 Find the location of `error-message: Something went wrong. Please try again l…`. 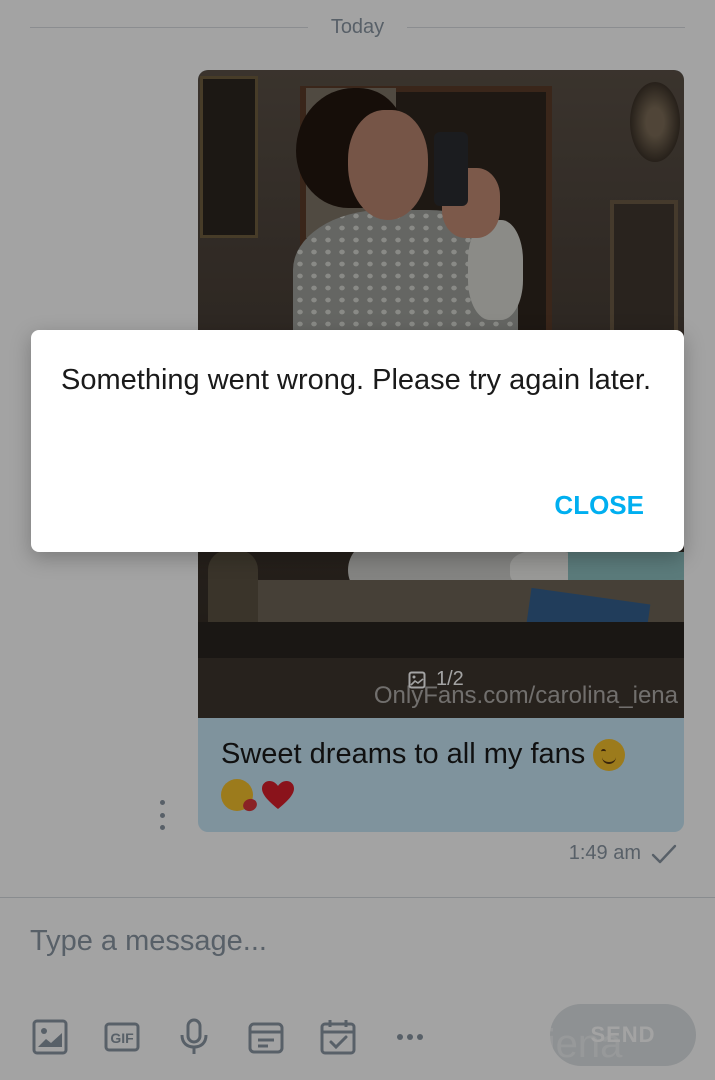

error-message: Something went wrong. Please try again l… is located at coordinates (356, 380).